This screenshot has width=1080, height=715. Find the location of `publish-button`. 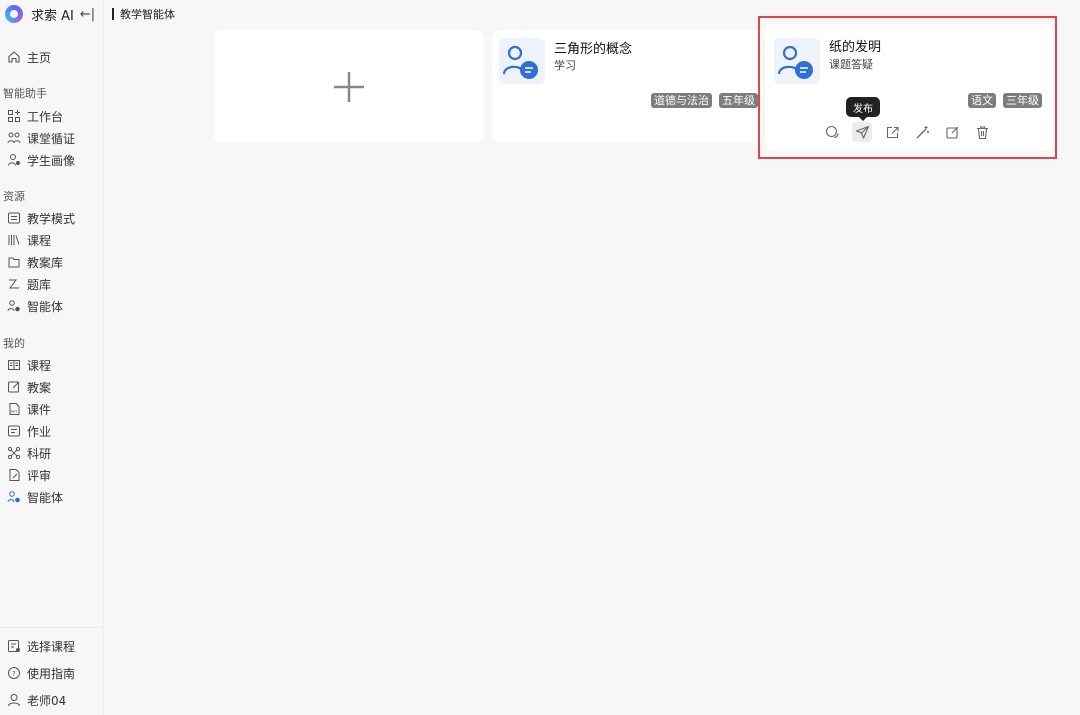

publish-button is located at coordinates (862, 132).